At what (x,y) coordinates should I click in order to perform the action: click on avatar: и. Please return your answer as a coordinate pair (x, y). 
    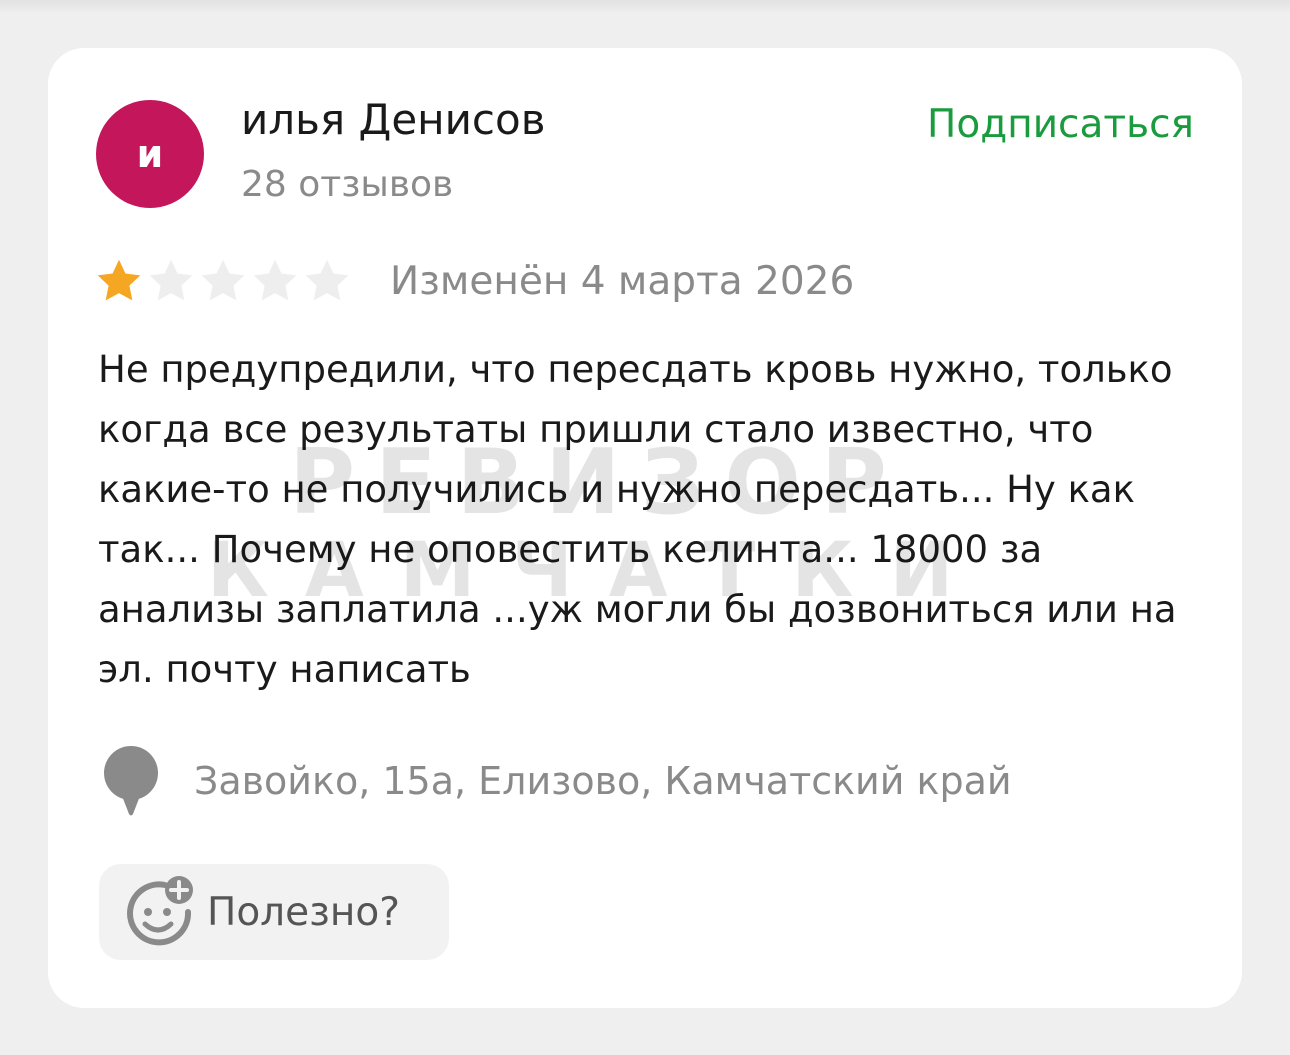
    Looking at the image, I should click on (150, 154).